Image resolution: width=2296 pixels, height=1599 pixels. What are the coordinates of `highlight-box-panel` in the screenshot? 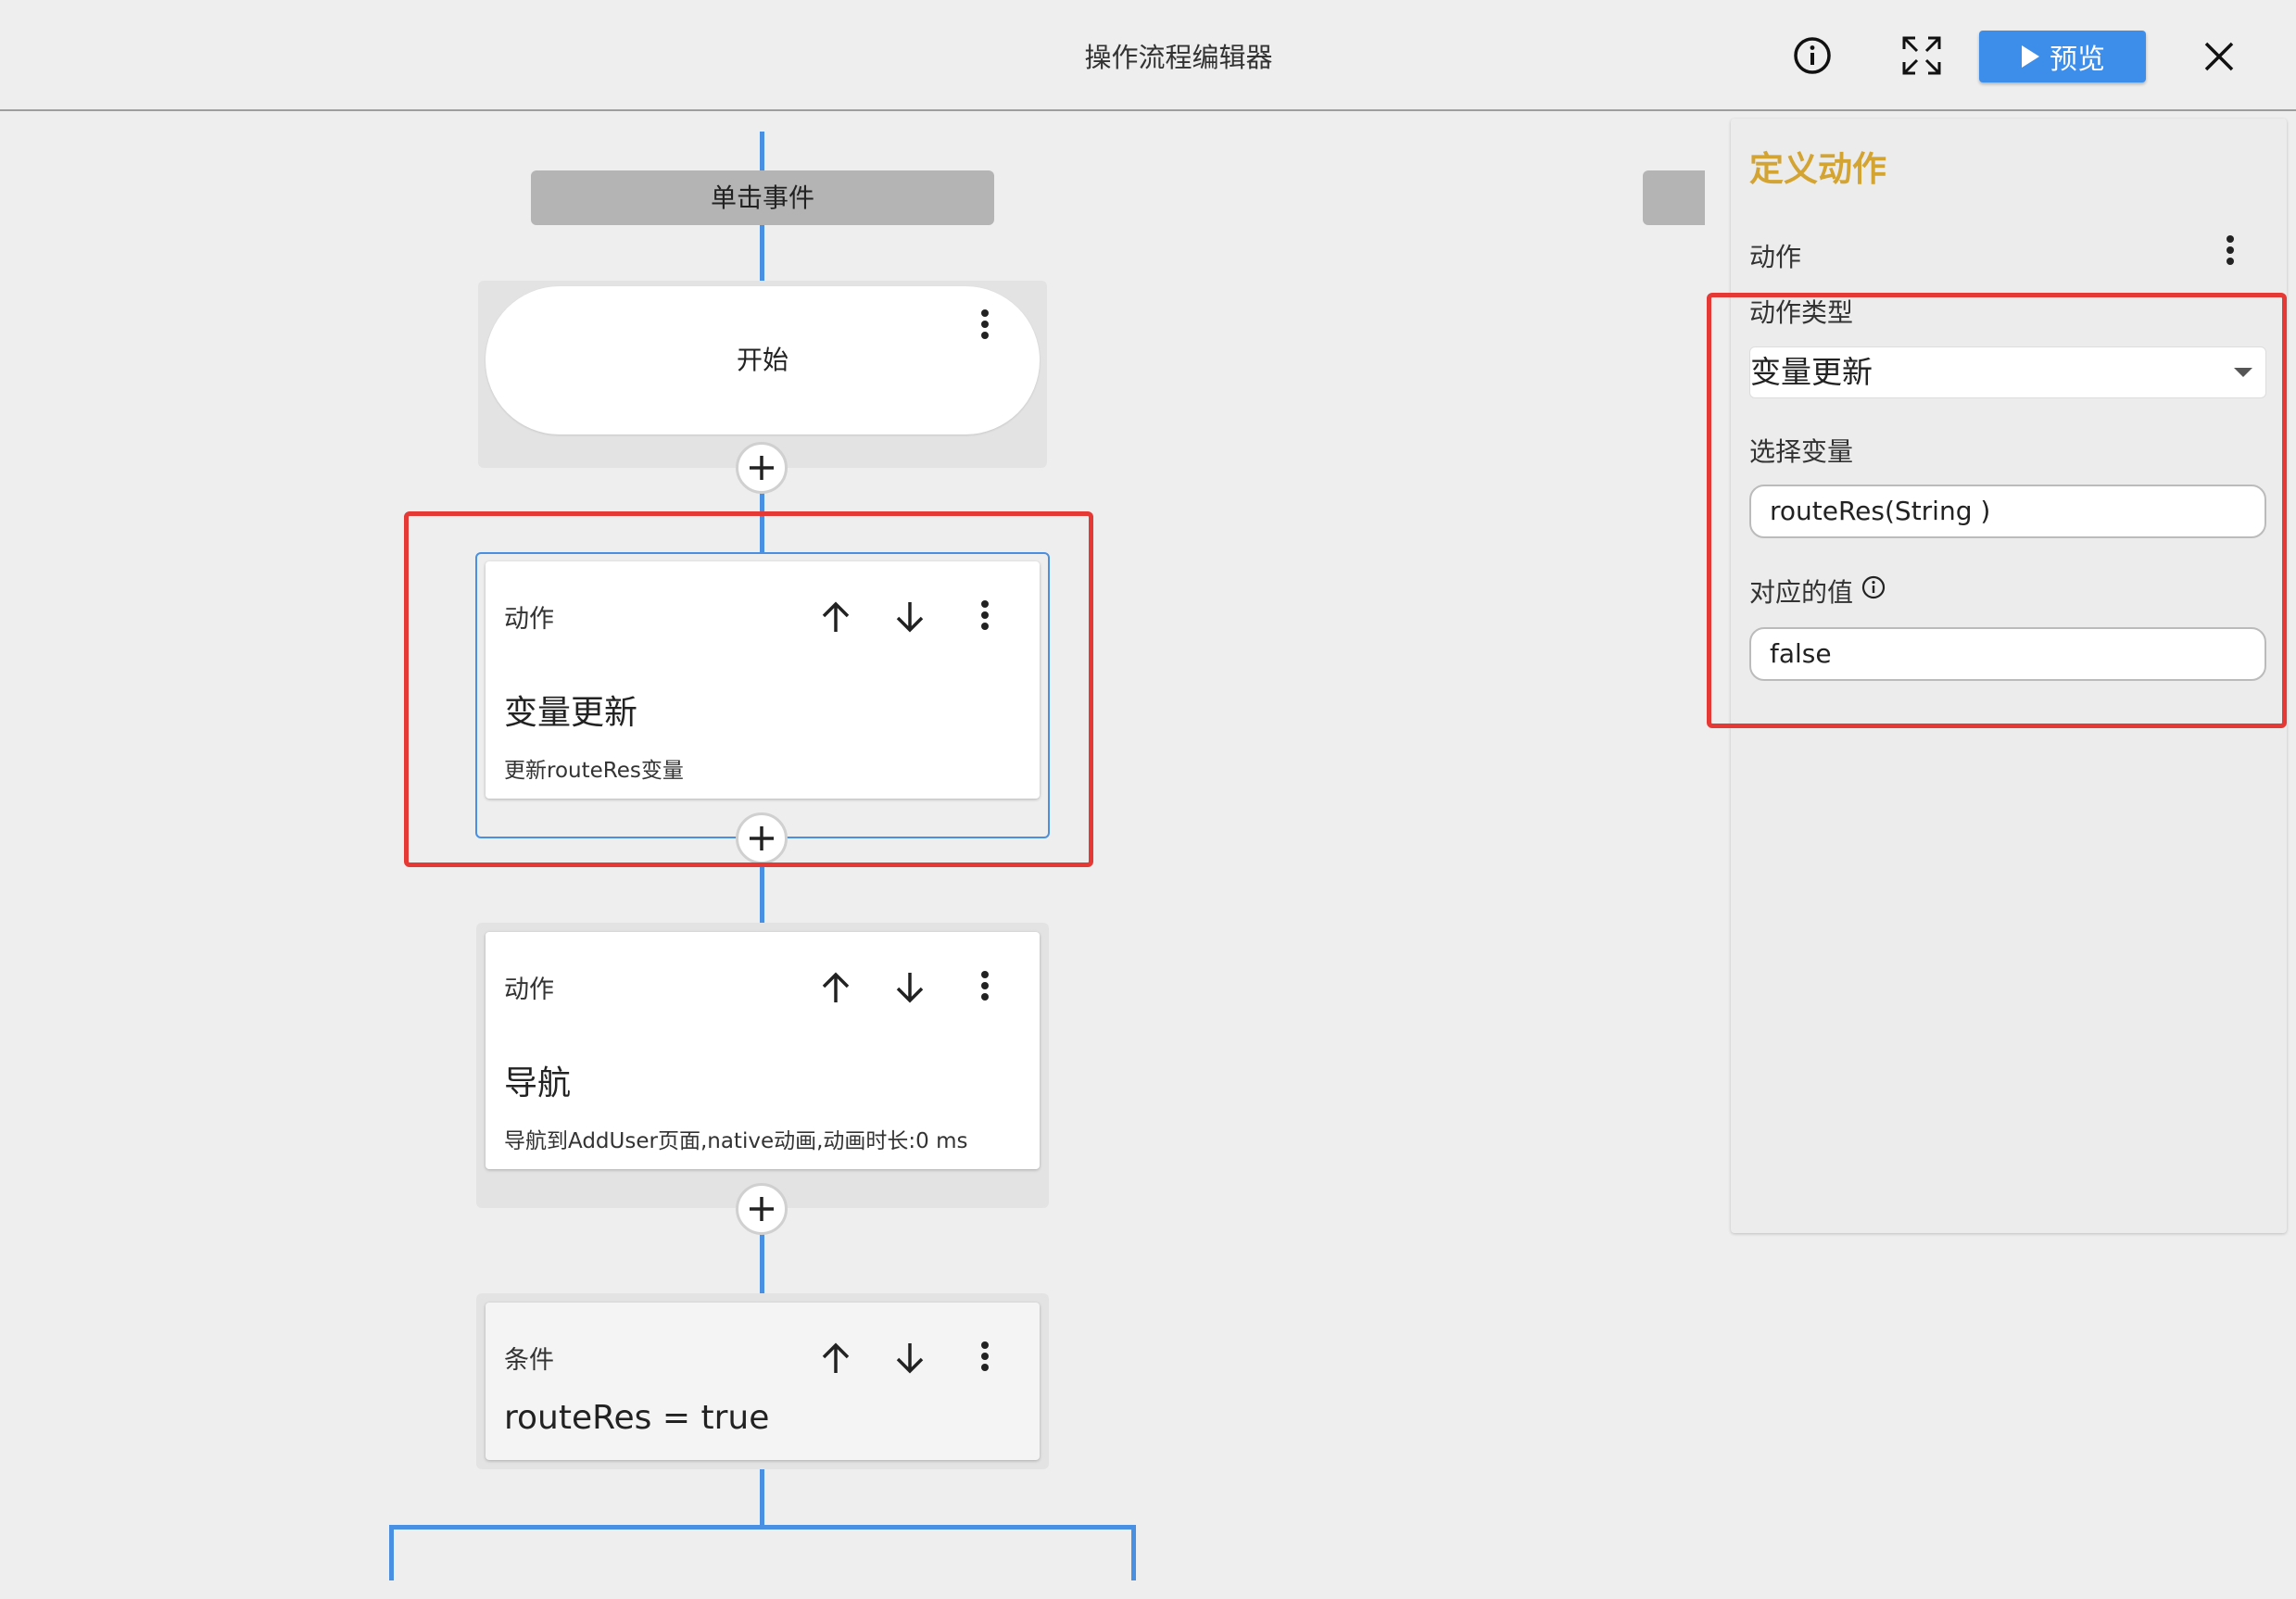 It's located at (1997, 510).